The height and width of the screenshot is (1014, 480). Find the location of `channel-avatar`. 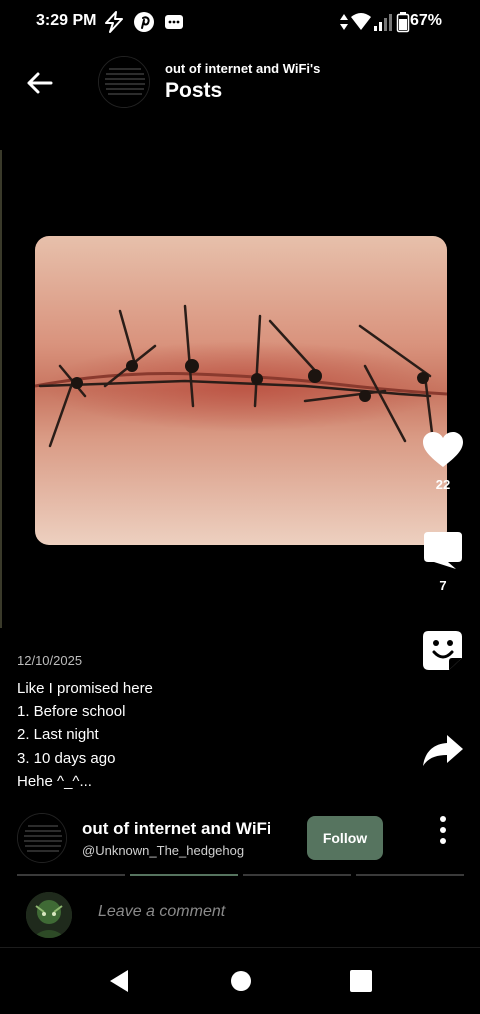

channel-avatar is located at coordinates (124, 82).